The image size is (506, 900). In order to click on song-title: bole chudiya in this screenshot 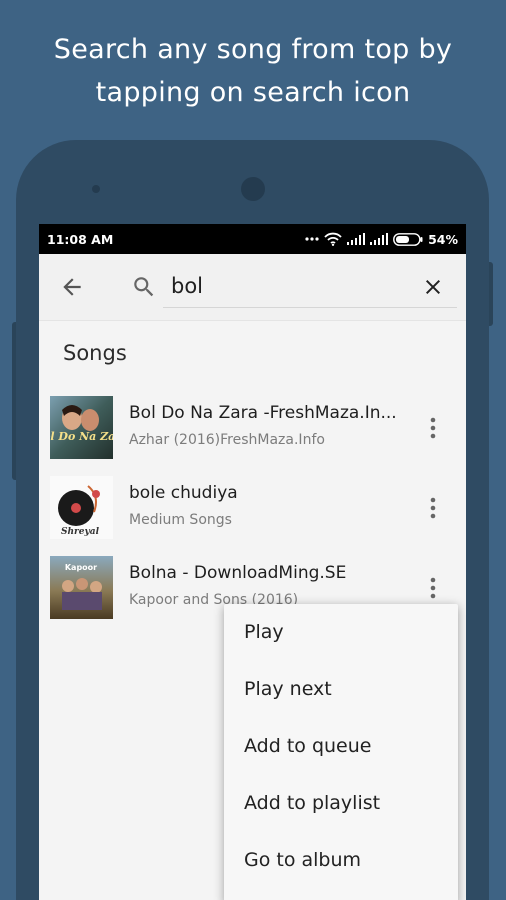, I will do `click(183, 493)`.